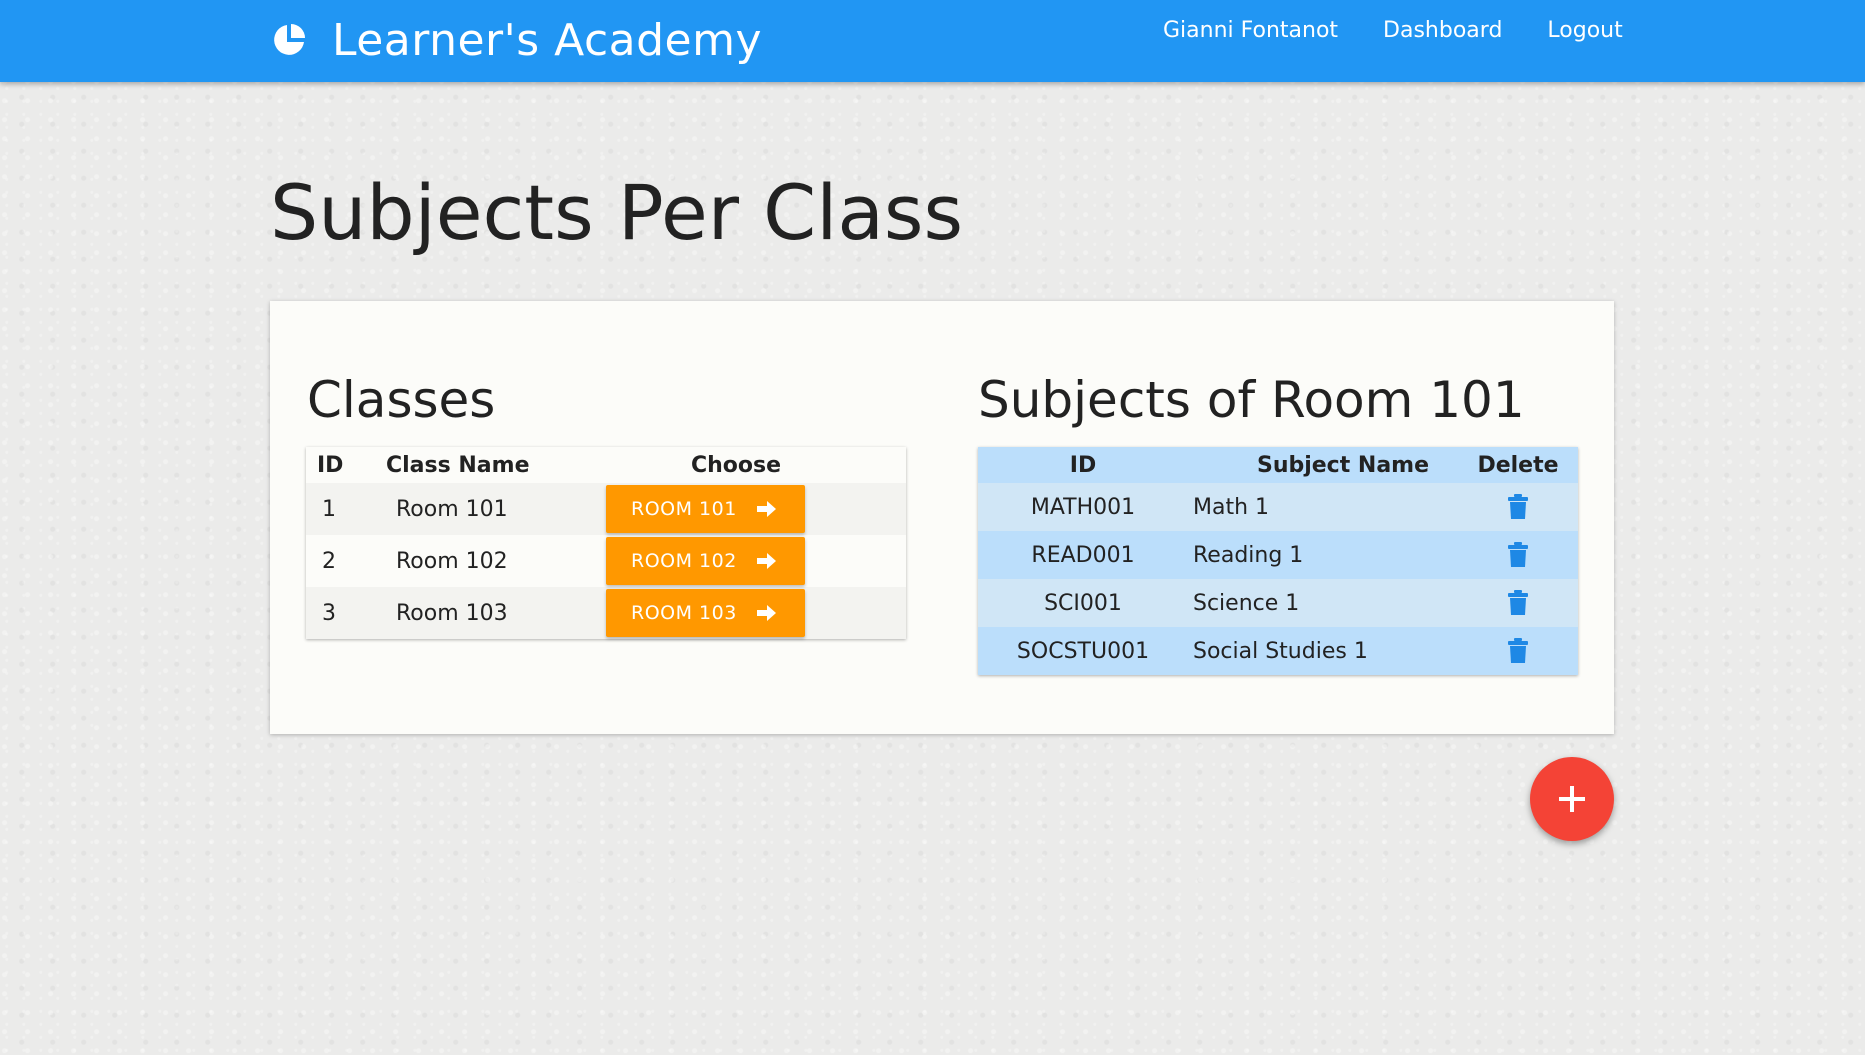  Describe the element at coordinates (684, 561) in the screenshot. I see `choose-button-label: ROOM 102` at that location.